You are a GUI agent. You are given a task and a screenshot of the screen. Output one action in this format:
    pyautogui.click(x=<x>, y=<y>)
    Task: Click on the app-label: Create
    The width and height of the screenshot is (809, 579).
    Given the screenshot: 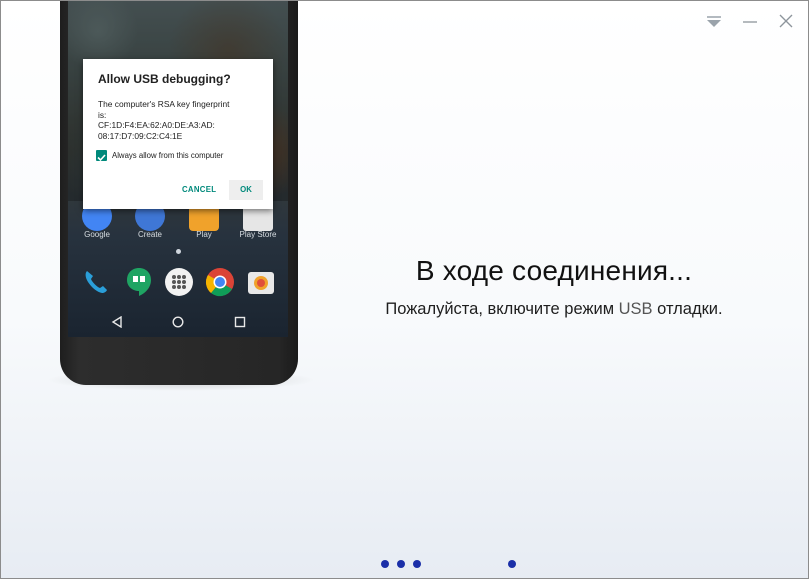 What is the action you would take?
    pyautogui.click(x=149, y=234)
    